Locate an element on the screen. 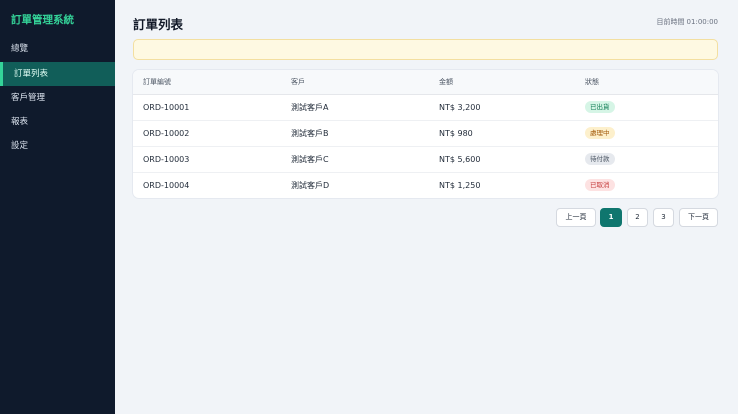 This screenshot has width=738, height=414. sidebar-item-settings: 設定 is located at coordinates (57, 146).